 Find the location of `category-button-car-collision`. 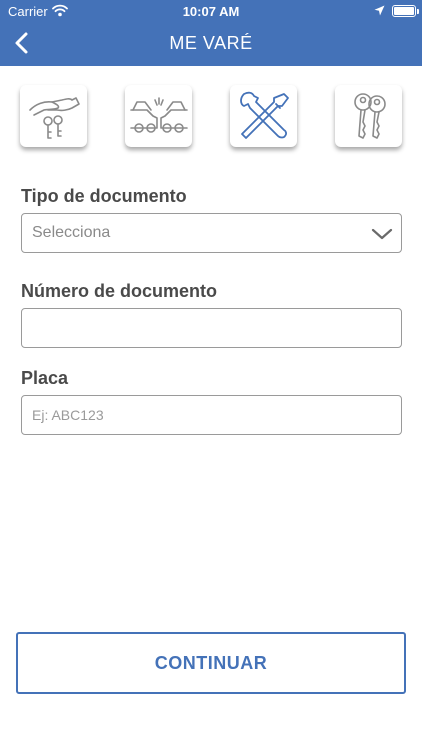

category-button-car-collision is located at coordinates (158, 116).